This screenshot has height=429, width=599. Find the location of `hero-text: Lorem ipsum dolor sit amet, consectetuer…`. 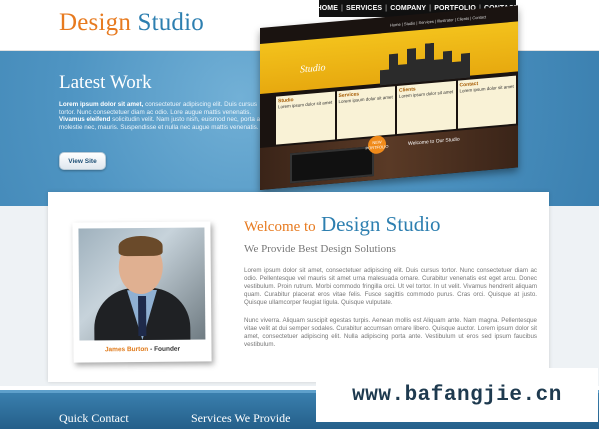

hero-text: Lorem ipsum dolor sit amet, consectetuer… is located at coordinates (161, 116).